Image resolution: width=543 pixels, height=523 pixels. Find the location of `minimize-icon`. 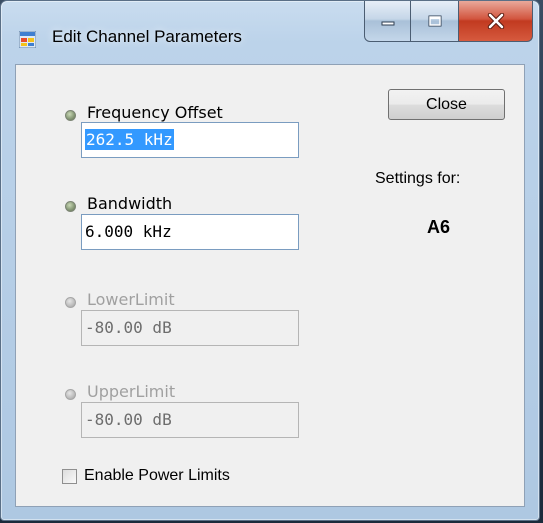

minimize-icon is located at coordinates (387, 23).